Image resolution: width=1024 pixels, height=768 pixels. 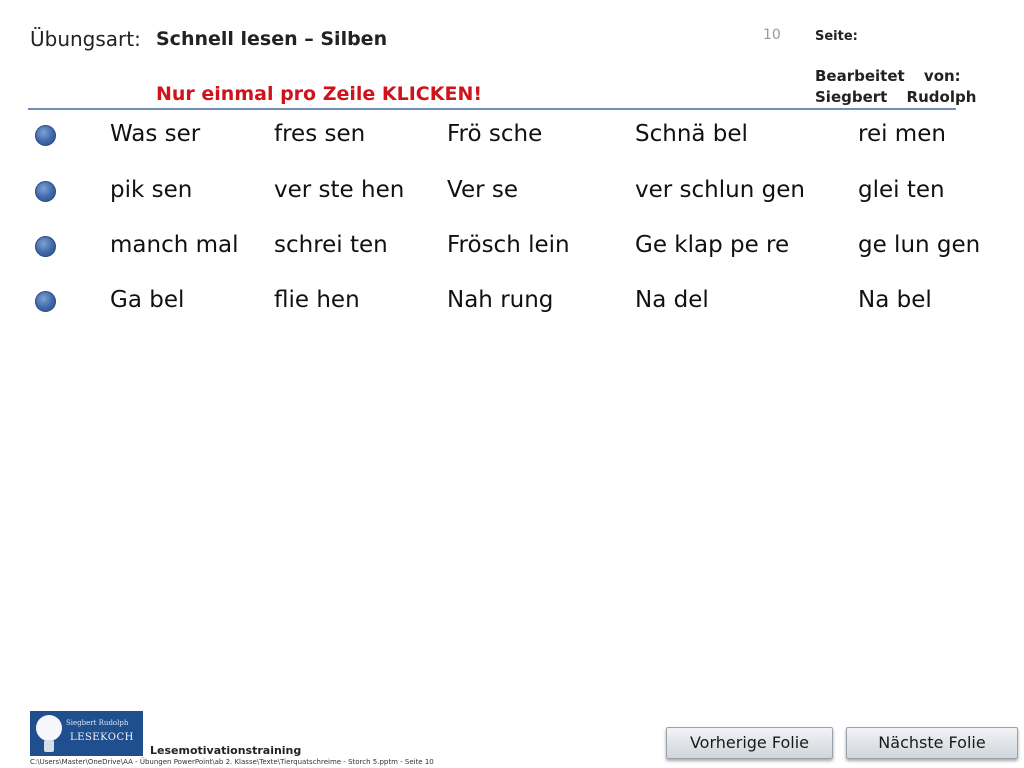 I want to click on syllable-word: ver schlun gen, so click(x=720, y=190).